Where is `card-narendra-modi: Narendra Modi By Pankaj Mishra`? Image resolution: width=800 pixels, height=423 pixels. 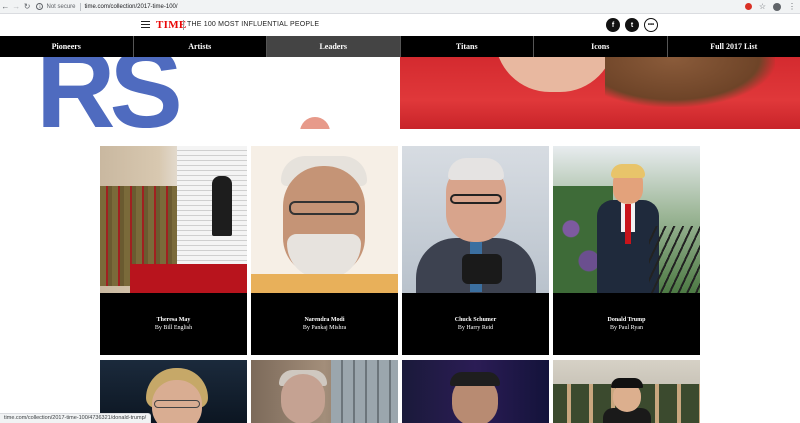 card-narendra-modi: Narendra Modi By Pankaj Mishra is located at coordinates (324, 250).